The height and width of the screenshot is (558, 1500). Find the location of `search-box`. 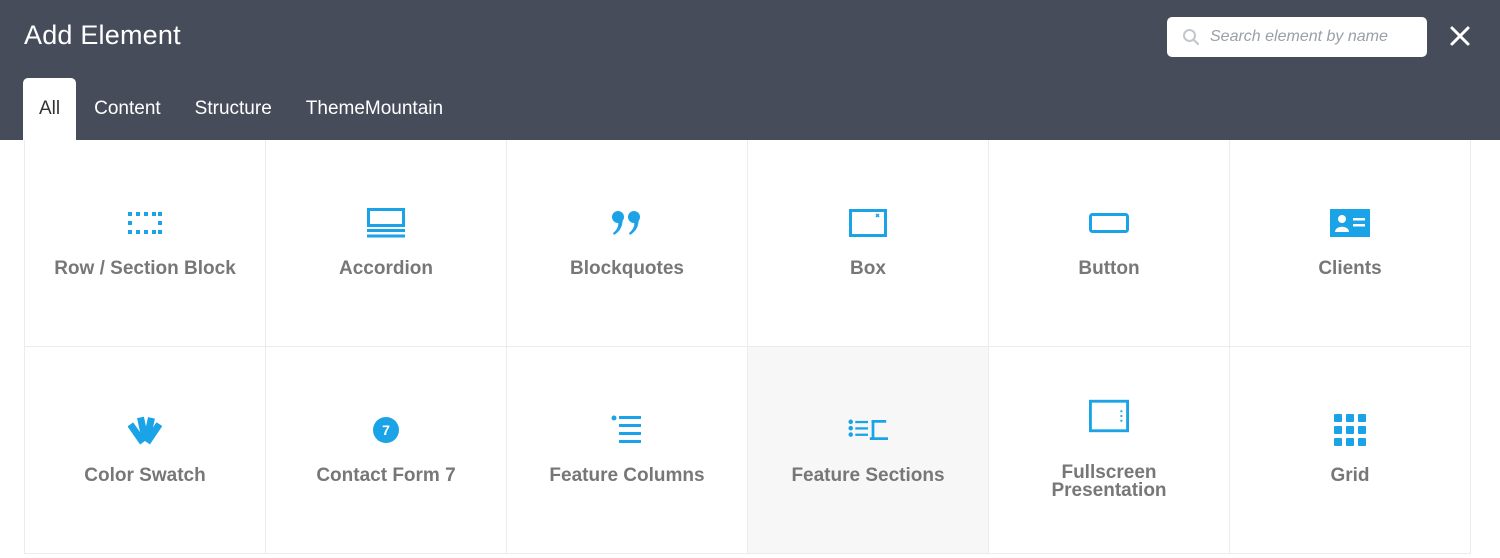

search-box is located at coordinates (1297, 37).